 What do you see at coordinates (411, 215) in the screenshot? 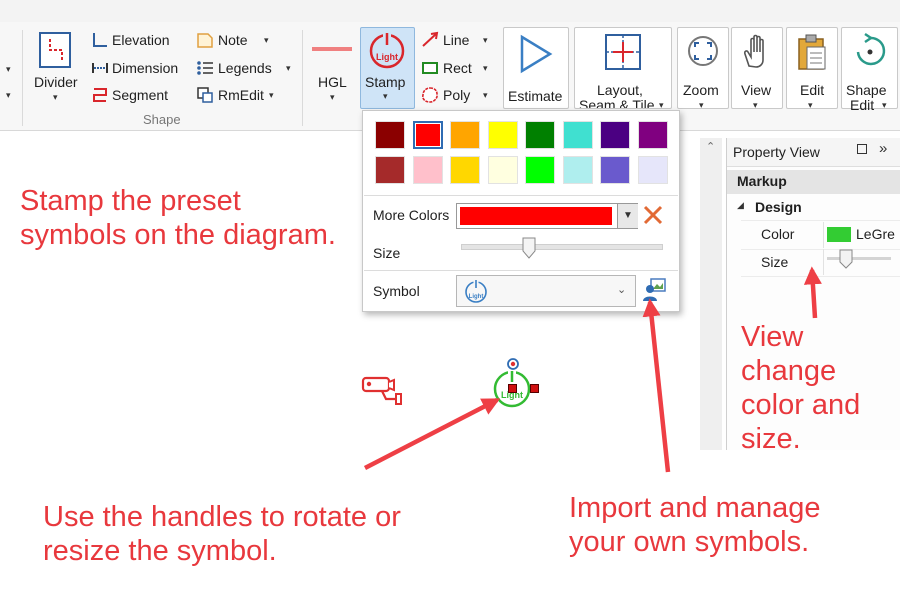
I see `more-colors-label: More Colors` at bounding box center [411, 215].